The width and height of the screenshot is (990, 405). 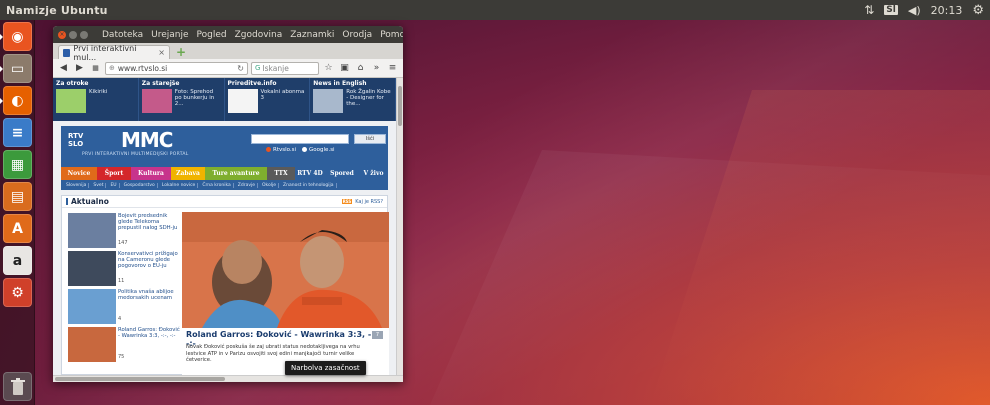 I want to click on subnav-link: EU, so click(x=114, y=185).